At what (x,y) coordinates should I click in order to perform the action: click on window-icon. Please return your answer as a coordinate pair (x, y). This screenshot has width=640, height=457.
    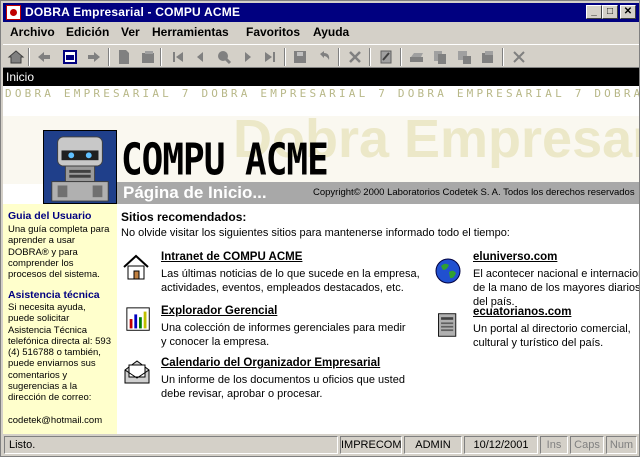
    Looking at the image, I should click on (70, 57).